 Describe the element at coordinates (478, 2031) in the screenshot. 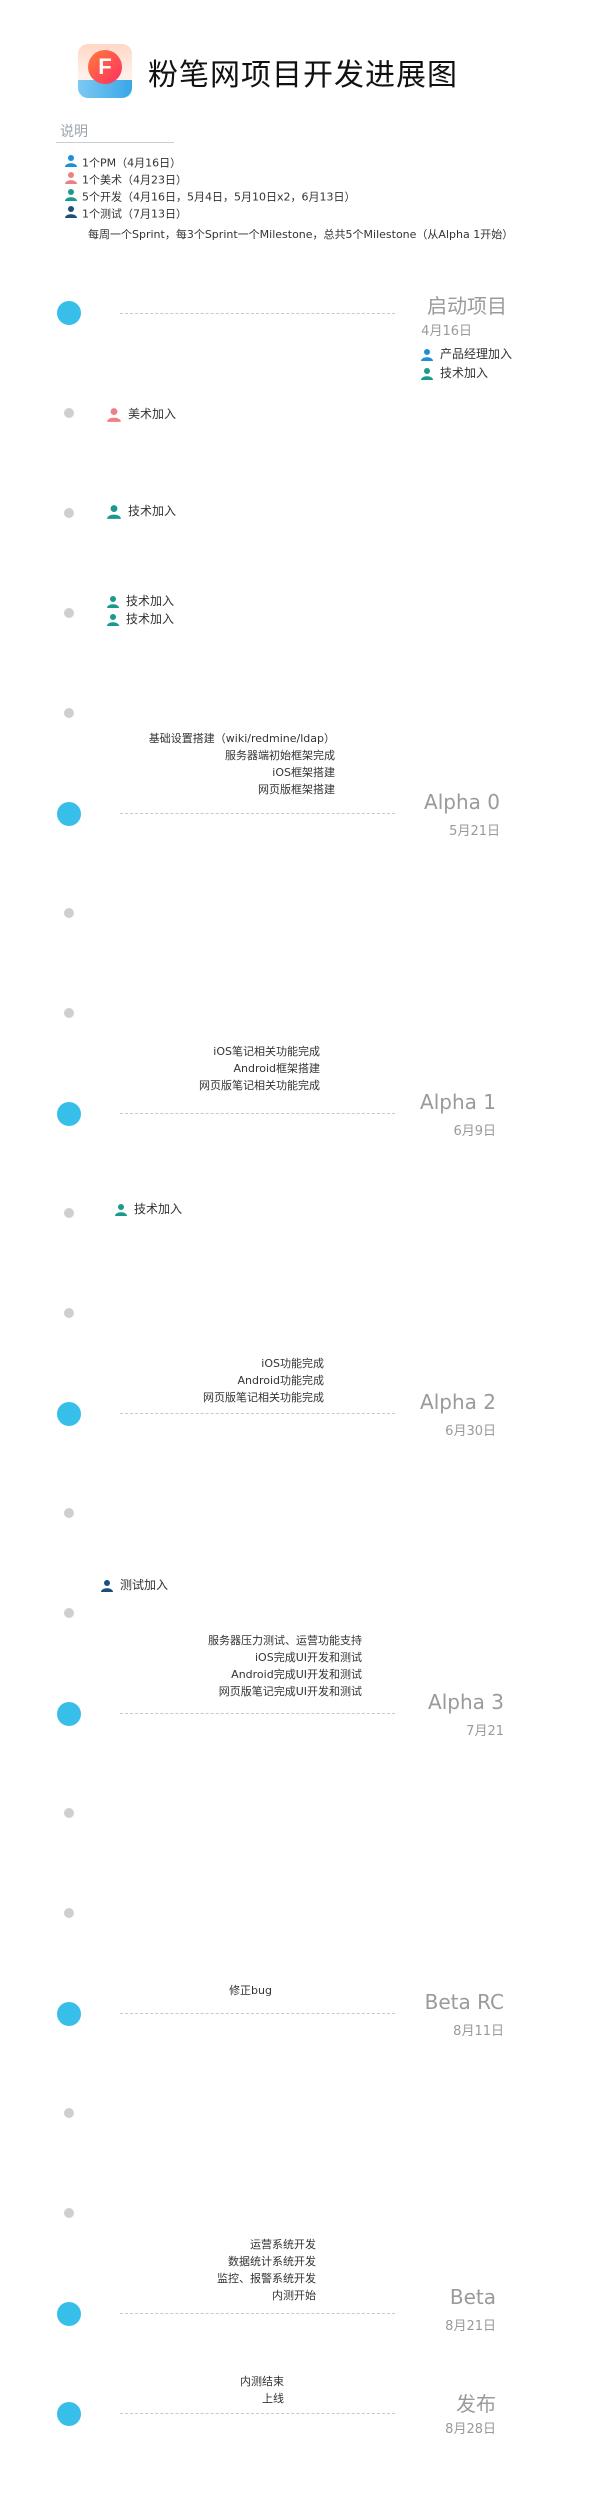

I see `milestone-date: 8月11日` at that location.